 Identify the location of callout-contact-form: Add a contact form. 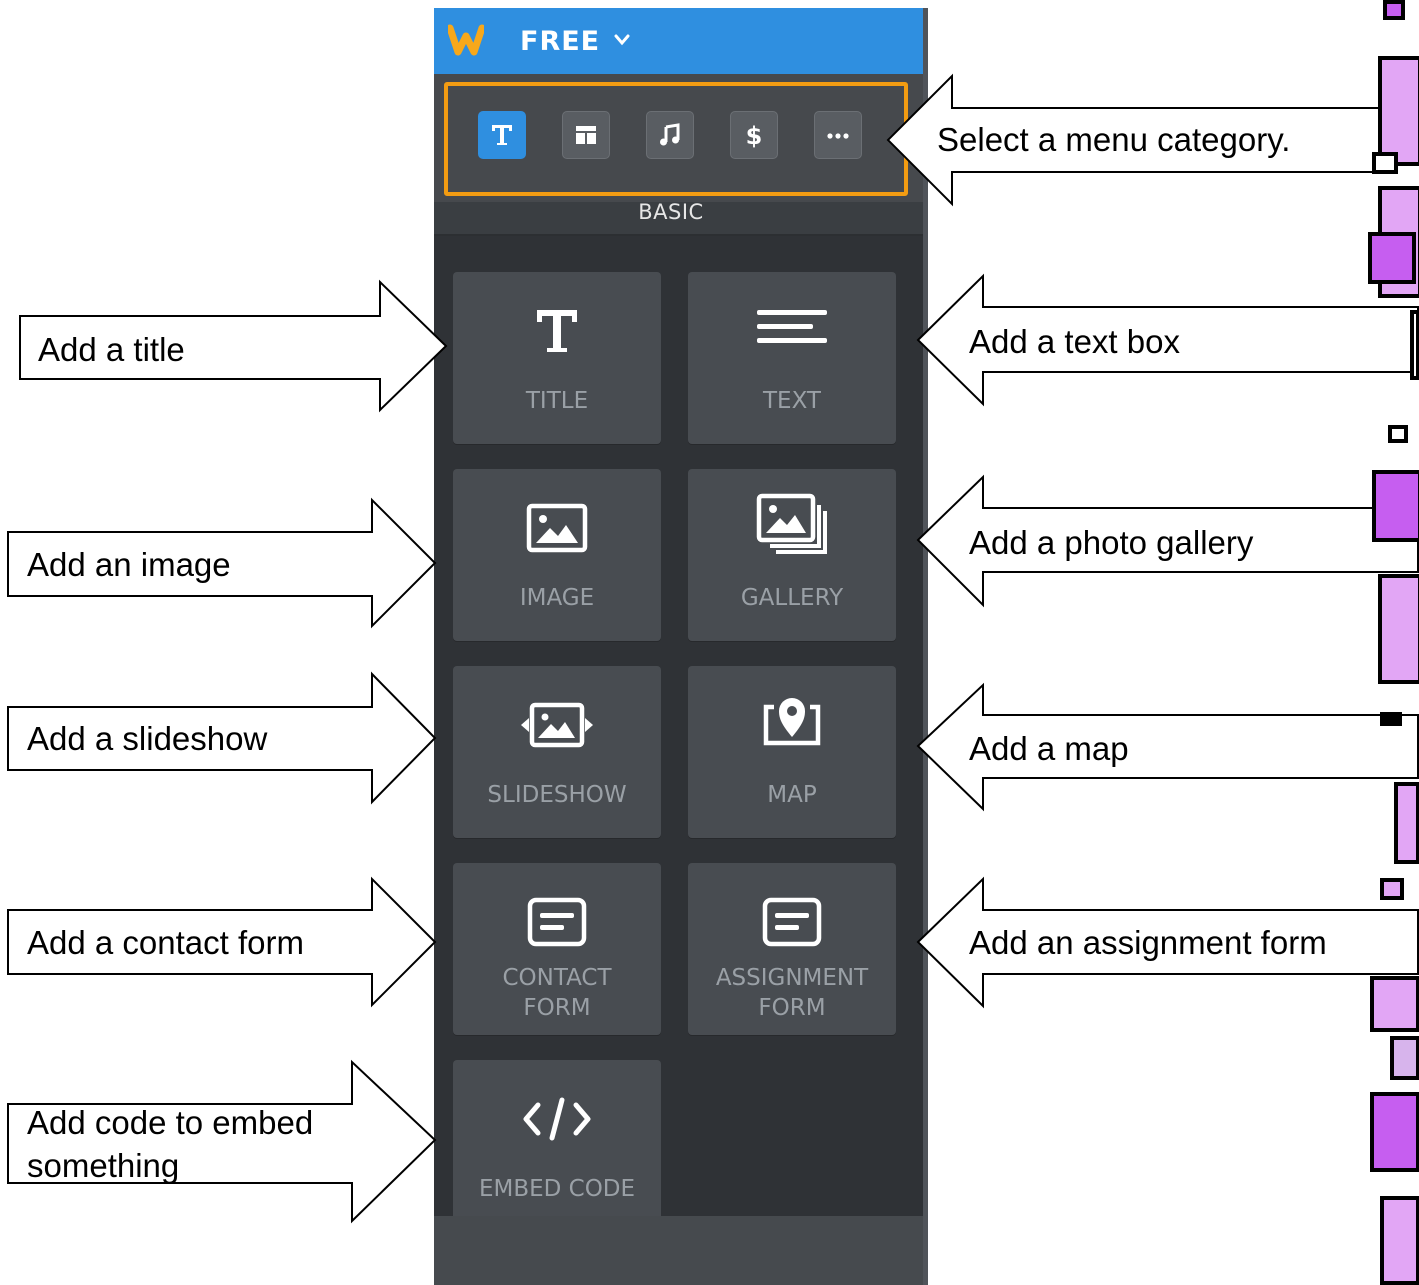
(165, 942).